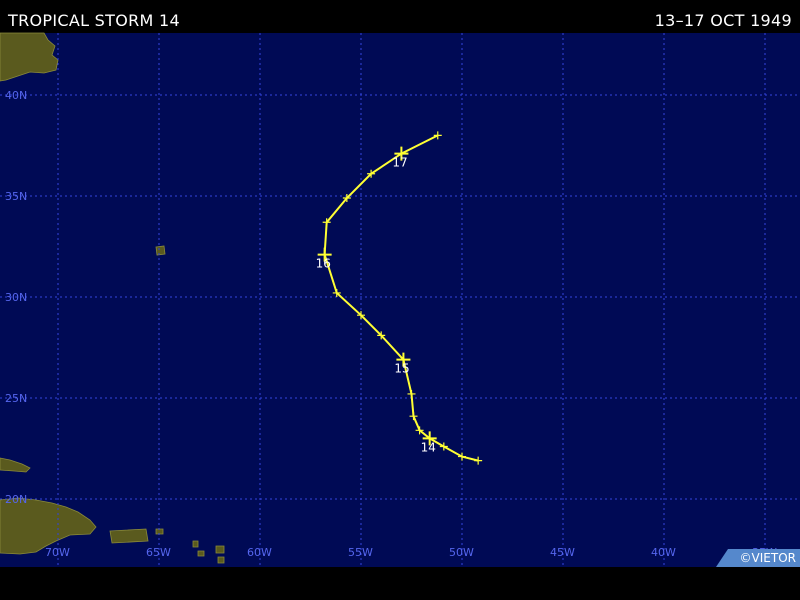 The image size is (800, 600). What do you see at coordinates (158, 552) in the screenshot?
I see `longitude-label: 65W` at bounding box center [158, 552].